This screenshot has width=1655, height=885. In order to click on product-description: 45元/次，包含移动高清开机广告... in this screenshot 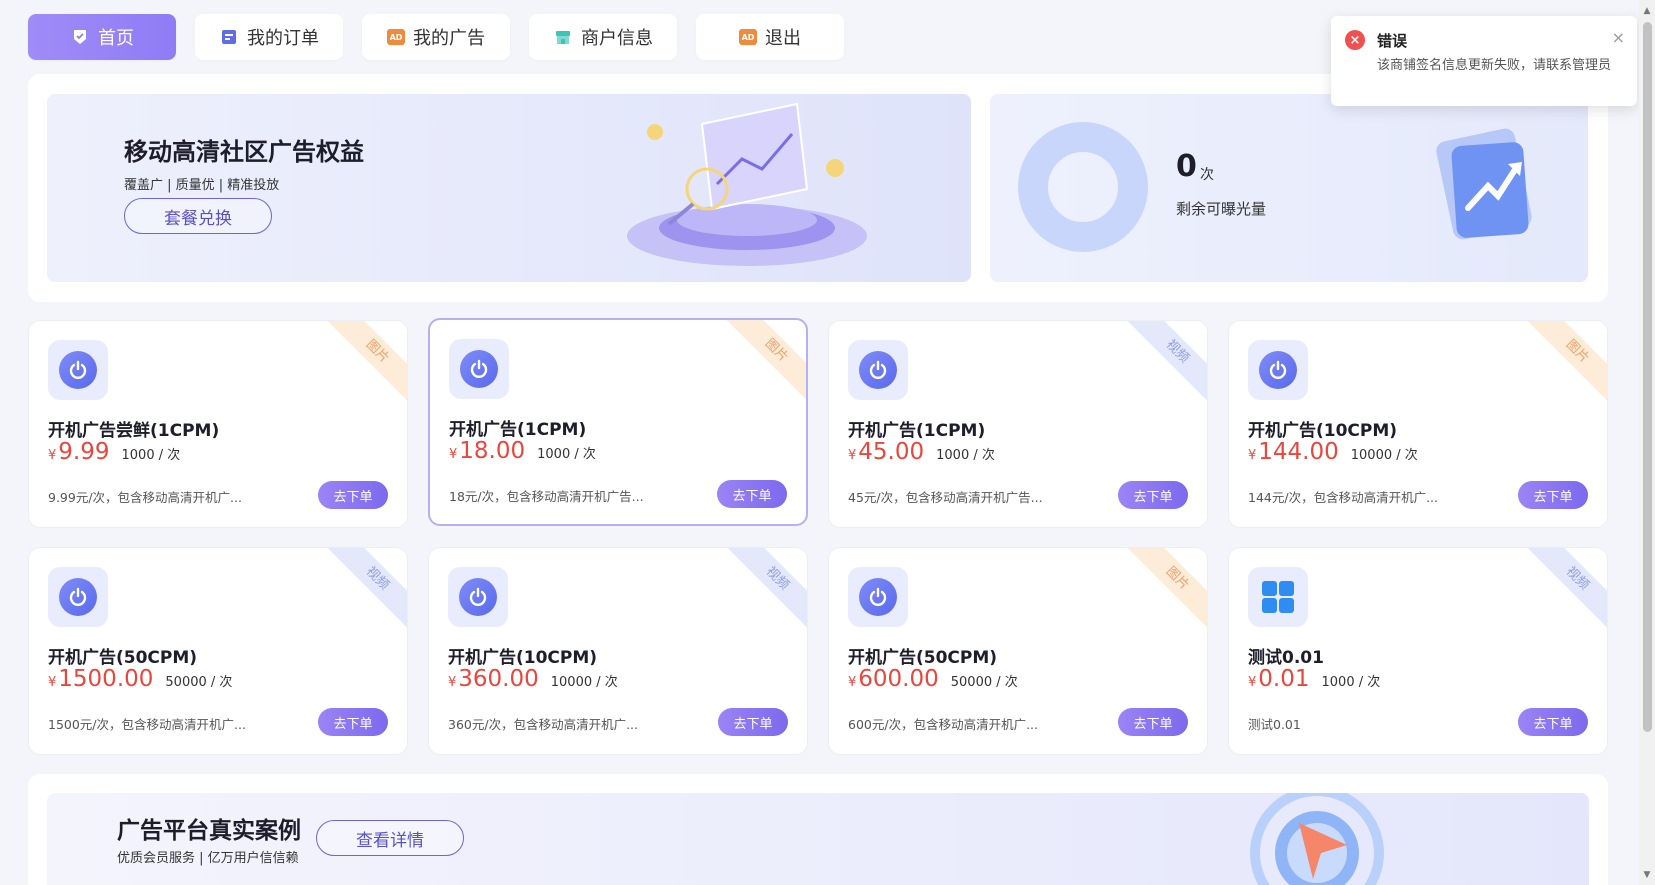, I will do `click(945, 497)`.